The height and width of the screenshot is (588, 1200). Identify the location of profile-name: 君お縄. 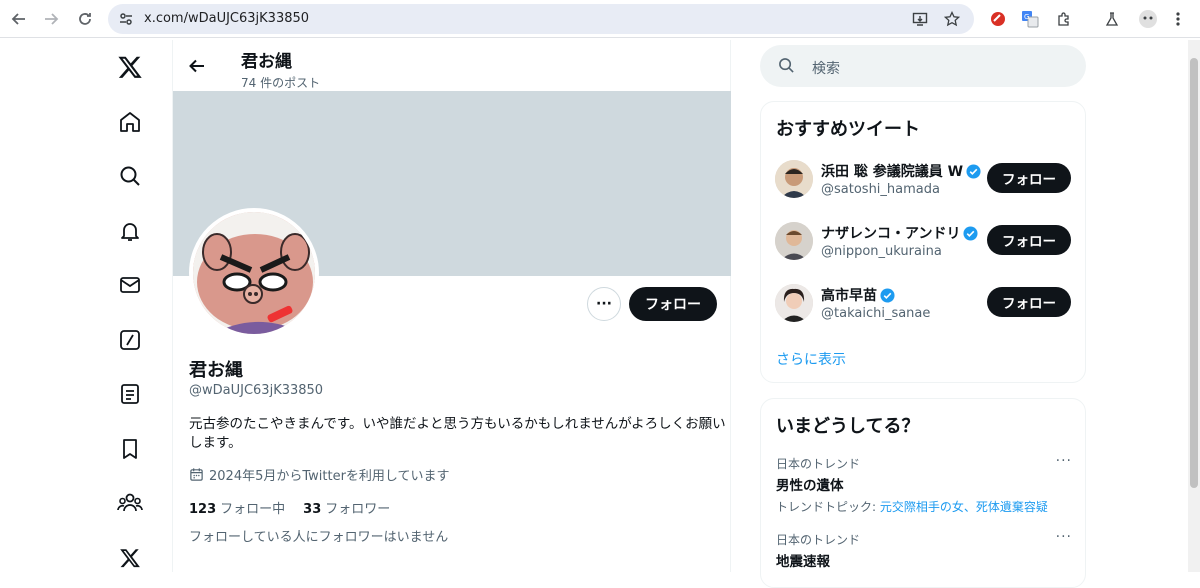
(216, 370).